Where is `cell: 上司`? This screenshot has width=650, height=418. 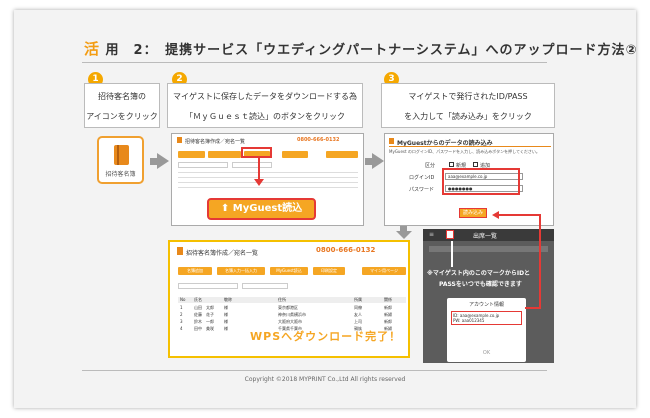 cell: 上司 is located at coordinates (358, 321).